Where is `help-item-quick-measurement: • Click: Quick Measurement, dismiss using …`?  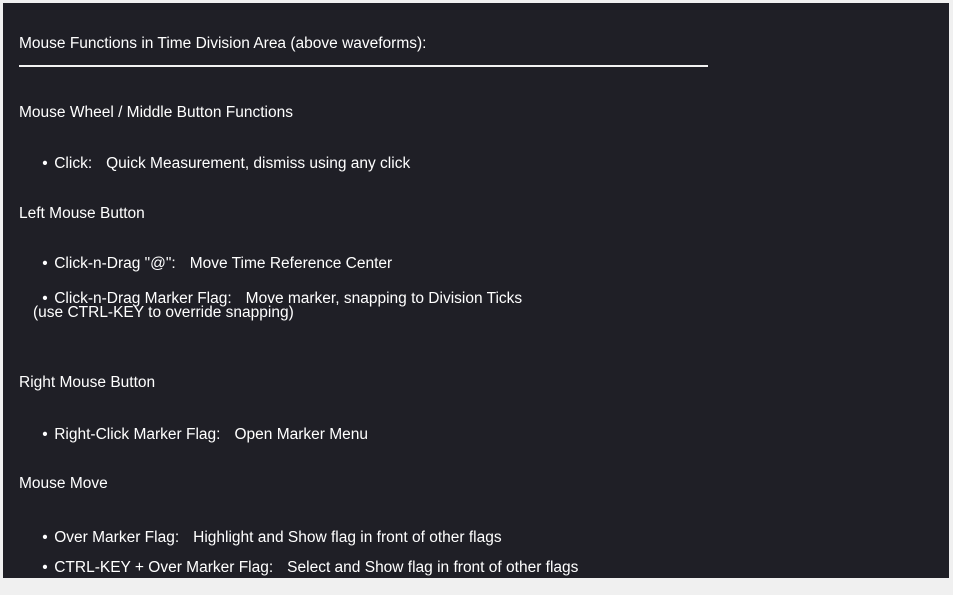
help-item-quick-measurement: • Click: Quick Measurement, dismiss using … is located at coordinates (217, 164).